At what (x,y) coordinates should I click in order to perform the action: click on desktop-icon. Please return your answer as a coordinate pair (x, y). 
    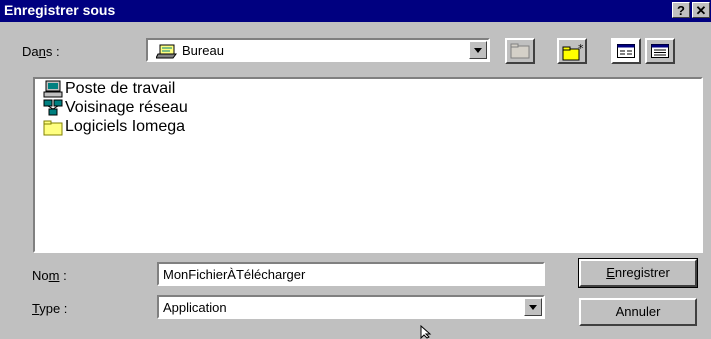
    Looking at the image, I should click on (166, 51).